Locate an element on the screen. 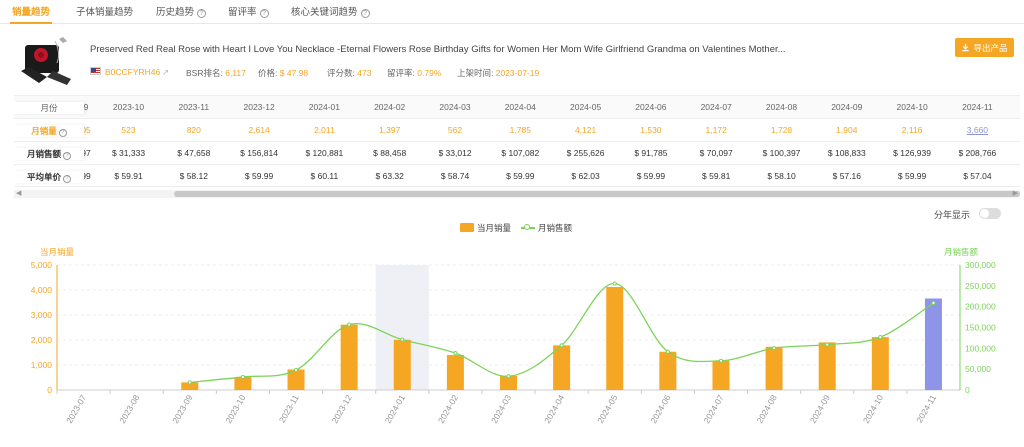 This screenshot has height=447, width=1024. table-cell: 3,660 is located at coordinates (977, 130).